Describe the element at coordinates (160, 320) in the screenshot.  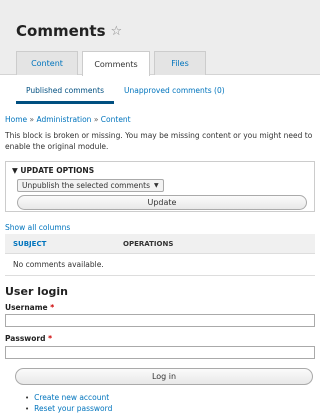
I see `username-input` at that location.